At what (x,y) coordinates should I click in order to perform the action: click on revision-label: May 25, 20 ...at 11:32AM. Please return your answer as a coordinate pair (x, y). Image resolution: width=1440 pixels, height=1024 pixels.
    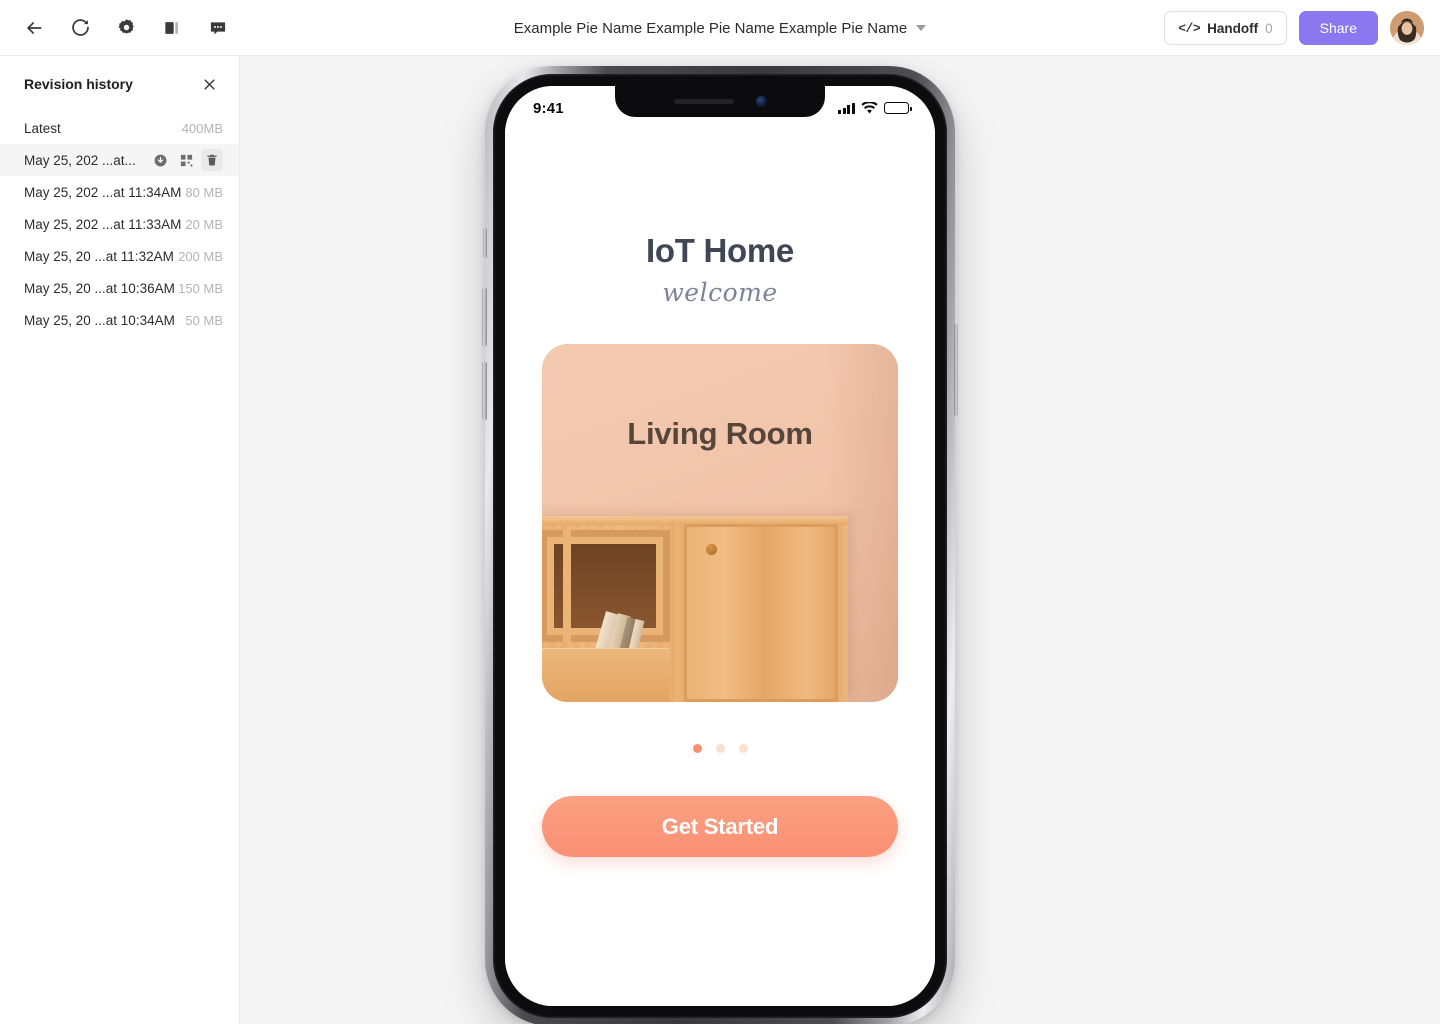
    Looking at the image, I should click on (99, 256).